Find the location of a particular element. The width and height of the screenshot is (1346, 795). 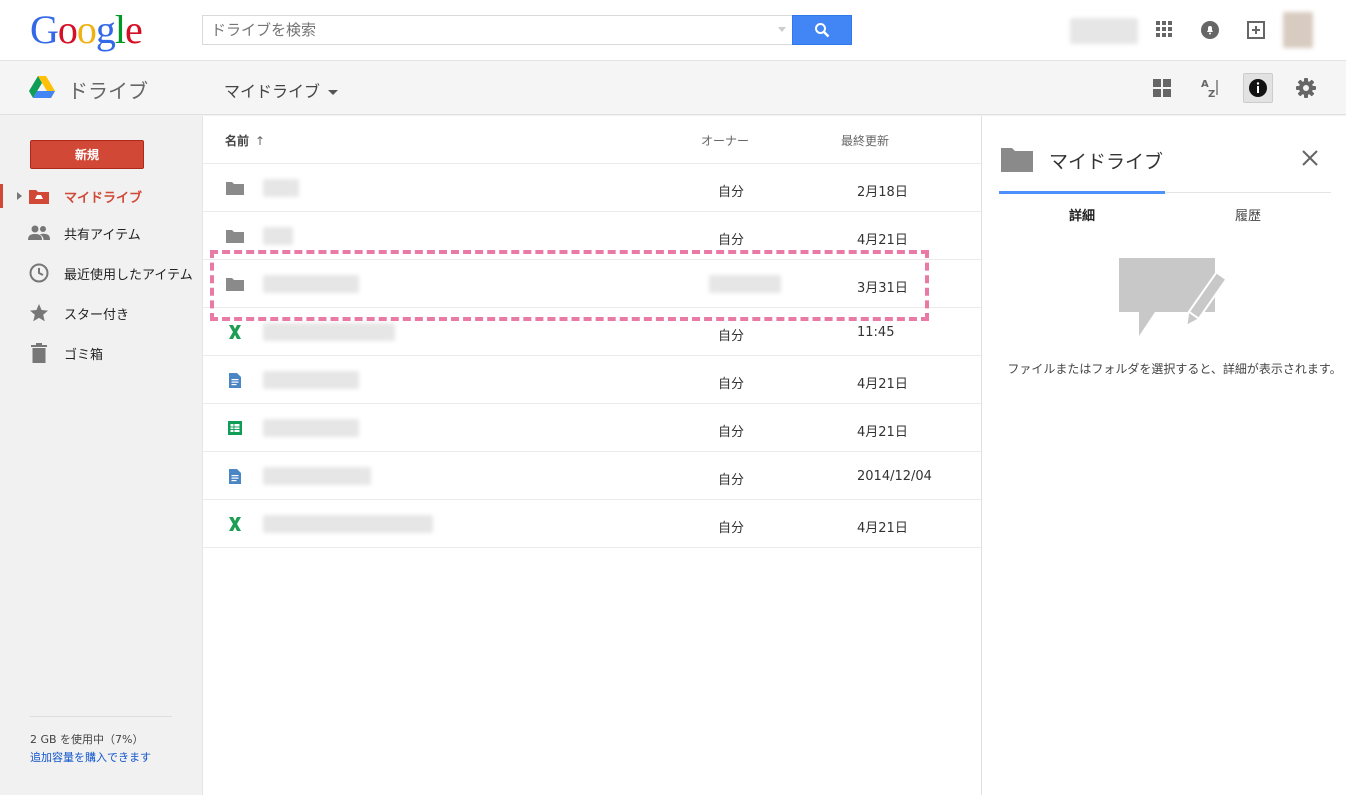

sidebar-item-shared: 共有アイテム is located at coordinates (101, 233).